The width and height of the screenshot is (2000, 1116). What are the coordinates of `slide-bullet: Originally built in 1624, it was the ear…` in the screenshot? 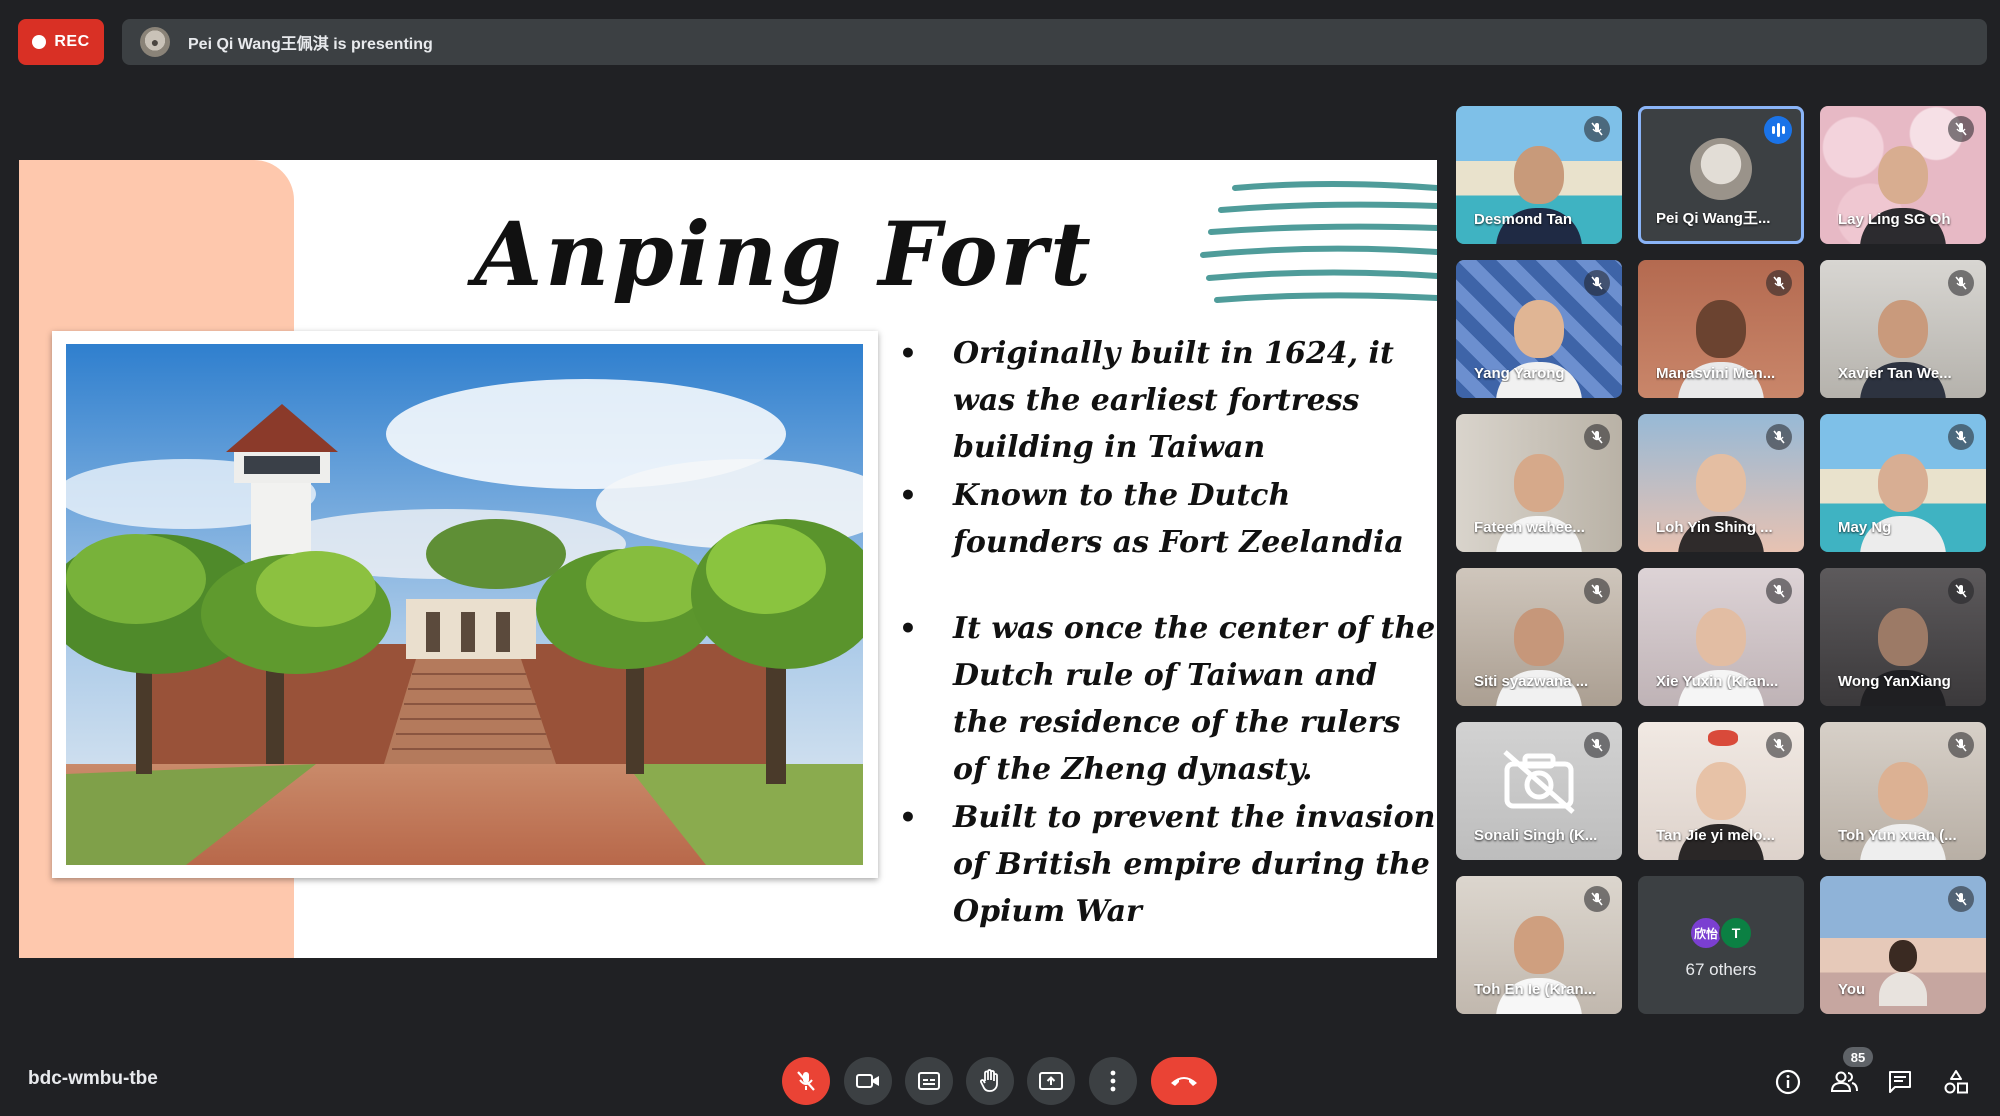 It's located at (1158, 400).